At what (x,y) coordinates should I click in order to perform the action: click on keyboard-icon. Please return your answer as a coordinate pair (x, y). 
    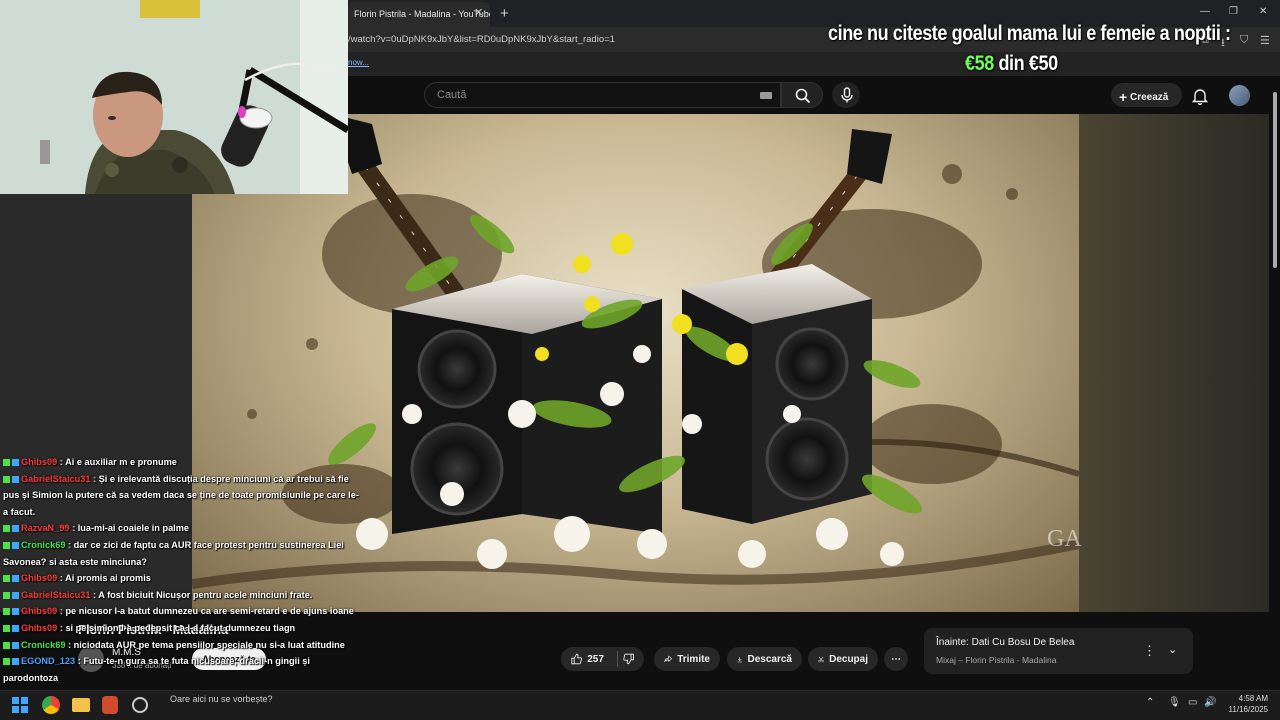
    Looking at the image, I should click on (766, 95).